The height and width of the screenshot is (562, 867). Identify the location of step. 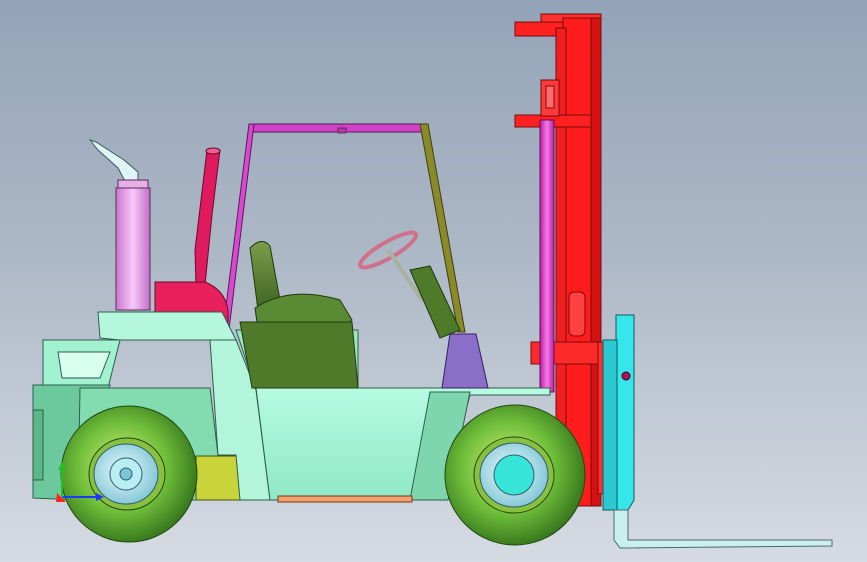
(345, 499).